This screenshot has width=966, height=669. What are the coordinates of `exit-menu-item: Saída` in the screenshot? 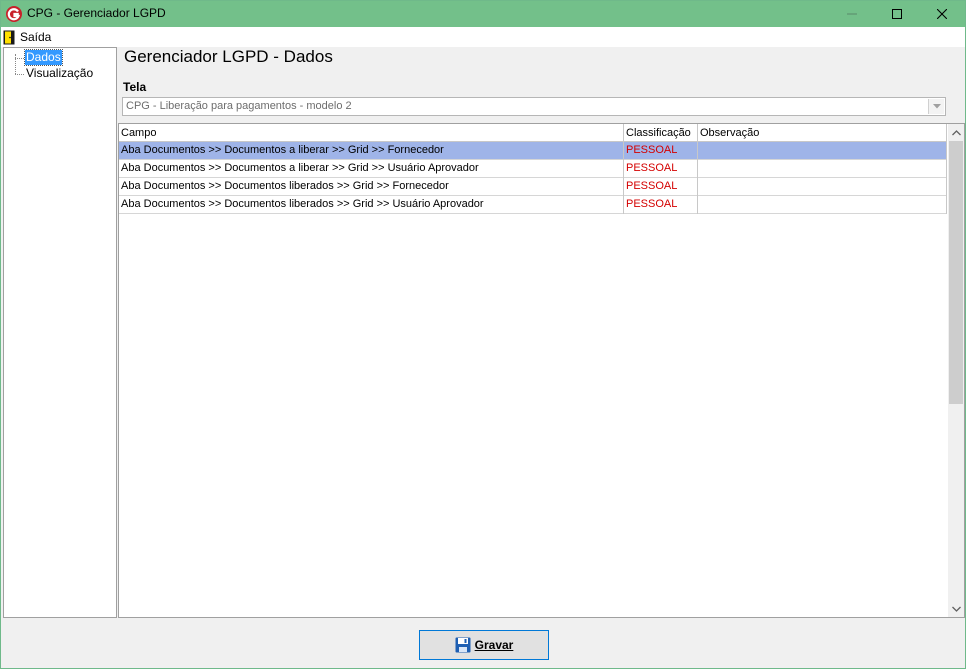 It's located at (27, 37).